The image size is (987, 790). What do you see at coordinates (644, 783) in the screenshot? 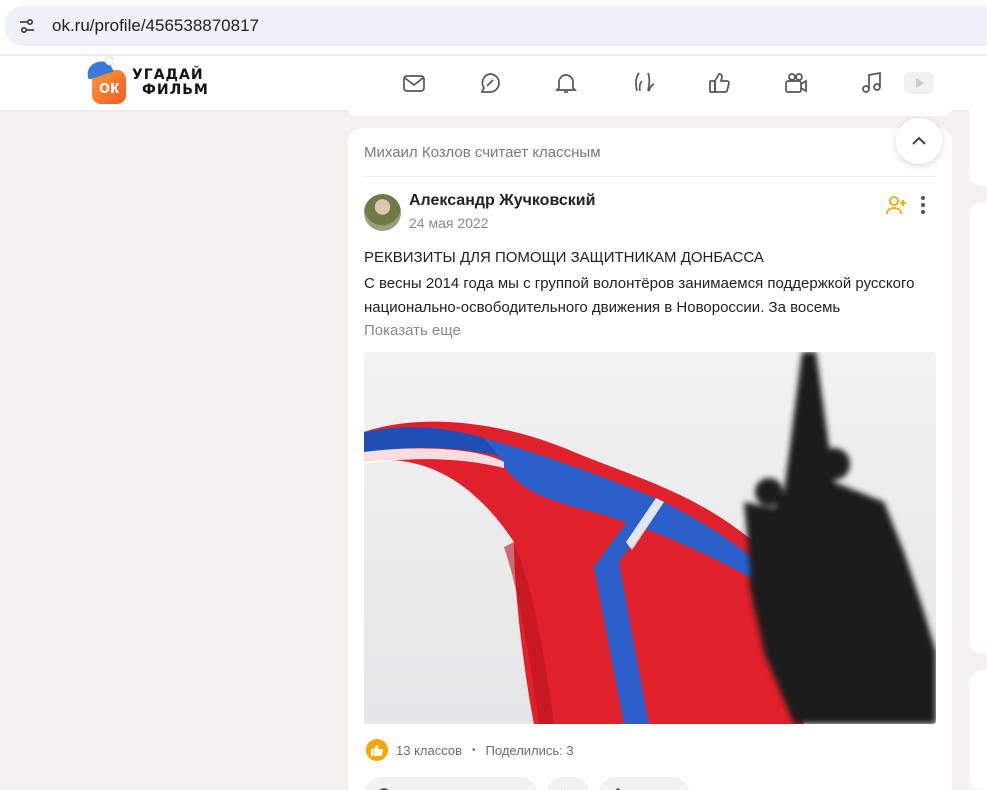
I see `class-button` at bounding box center [644, 783].